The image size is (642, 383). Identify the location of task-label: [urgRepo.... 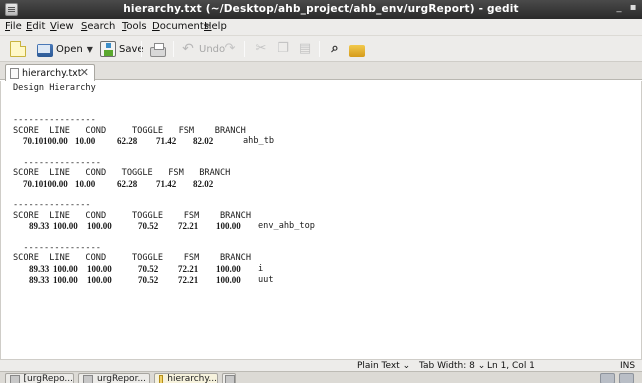
(48, 378).